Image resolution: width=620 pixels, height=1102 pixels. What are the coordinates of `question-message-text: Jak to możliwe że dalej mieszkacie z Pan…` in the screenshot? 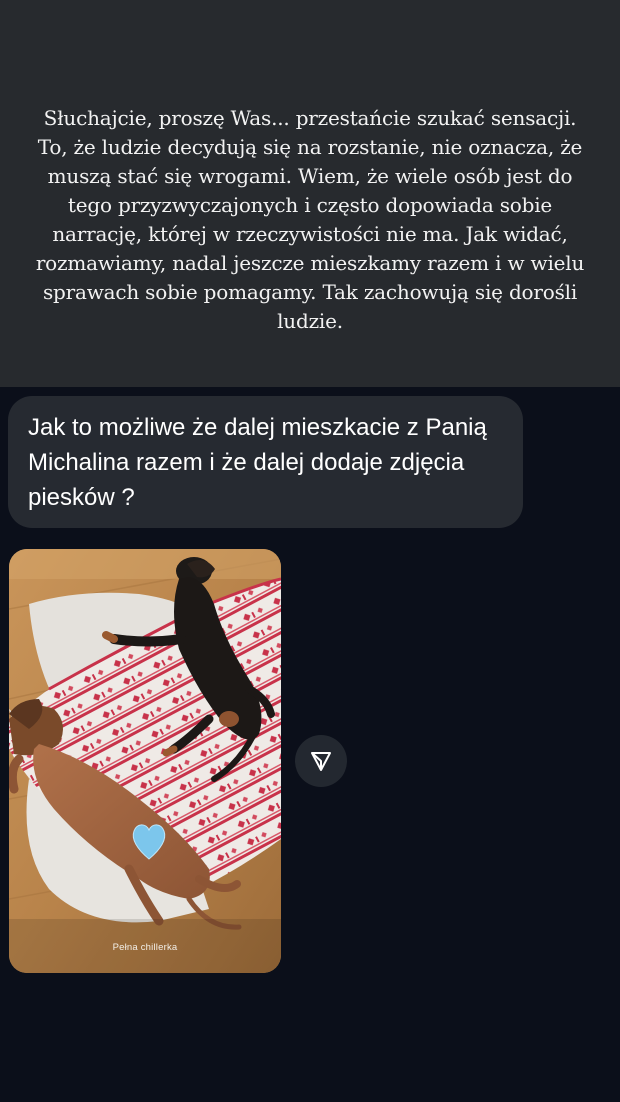 It's located at (257, 462).